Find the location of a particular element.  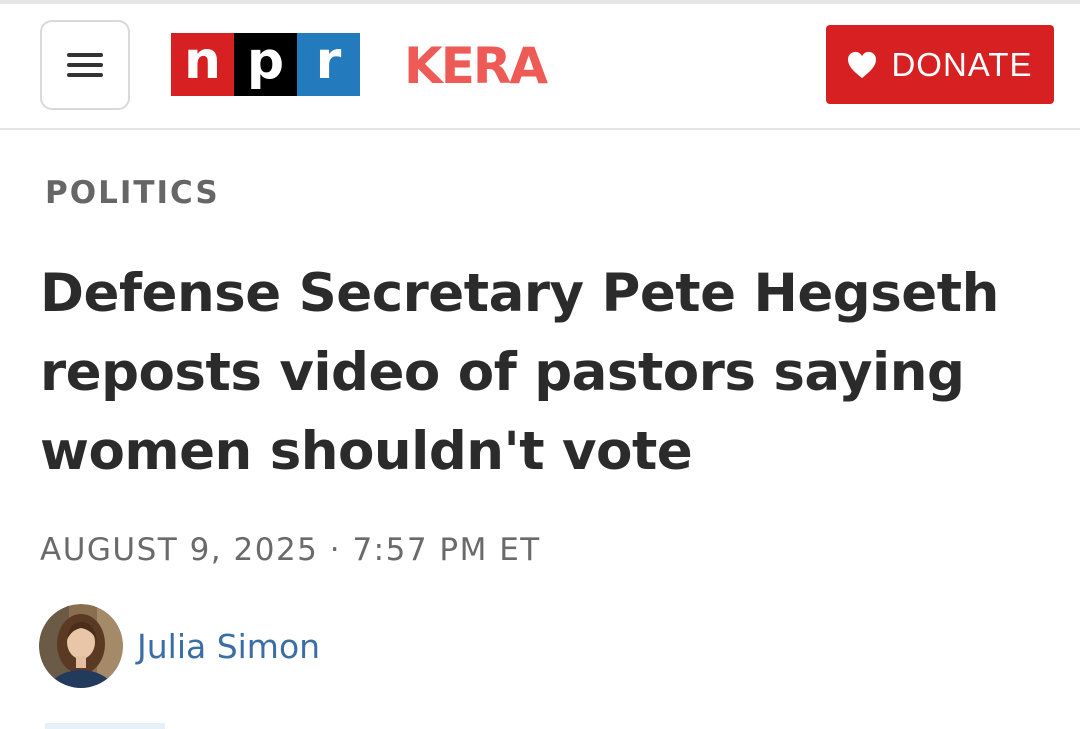

section-label: POLITICS is located at coordinates (132, 193).